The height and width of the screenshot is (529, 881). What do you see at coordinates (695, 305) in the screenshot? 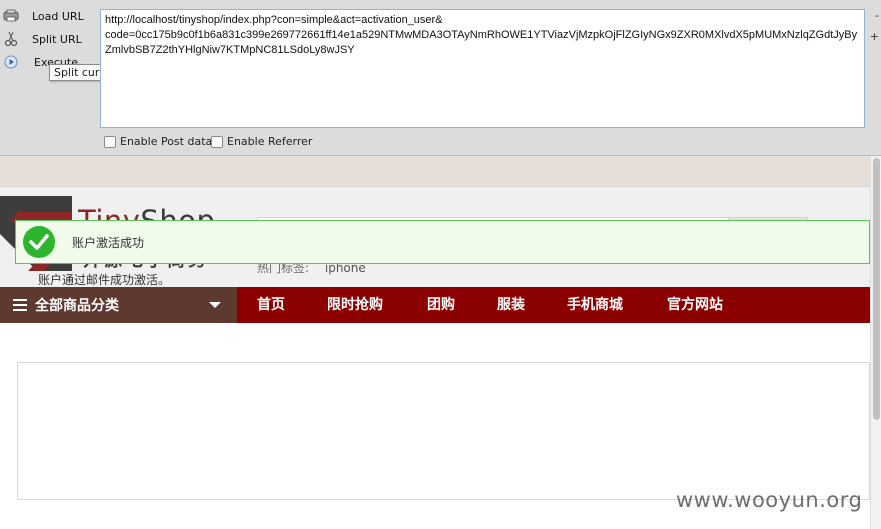
I see `nav-item-official-site: 官方网站` at bounding box center [695, 305].